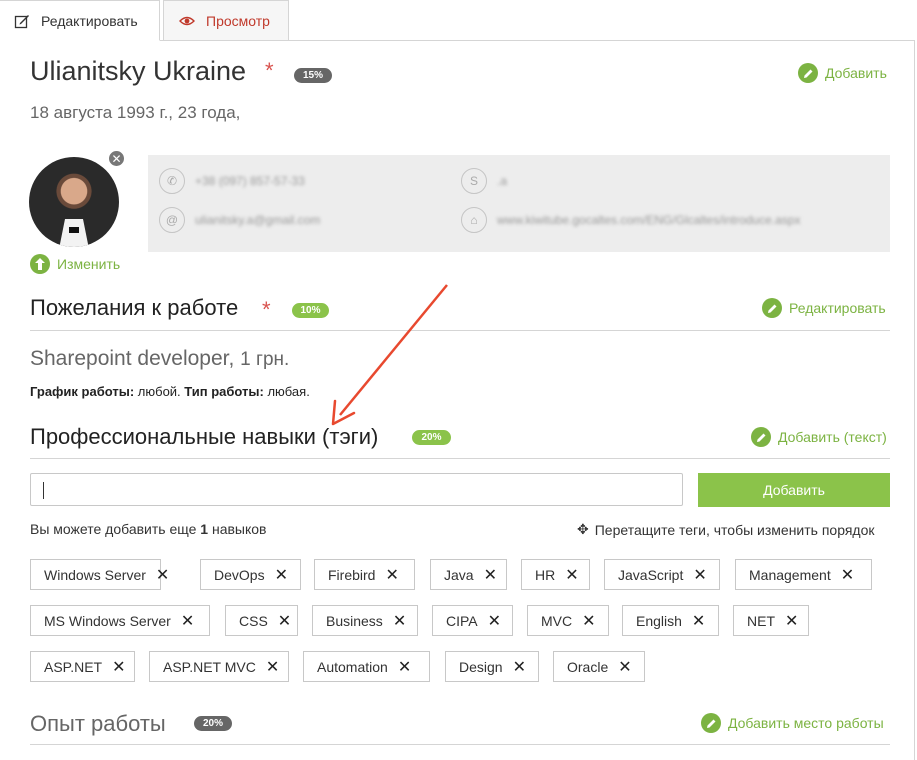 This screenshot has width=917, height=760. Describe the element at coordinates (459, 574) in the screenshot. I see `skill-tag-label: Java` at that location.